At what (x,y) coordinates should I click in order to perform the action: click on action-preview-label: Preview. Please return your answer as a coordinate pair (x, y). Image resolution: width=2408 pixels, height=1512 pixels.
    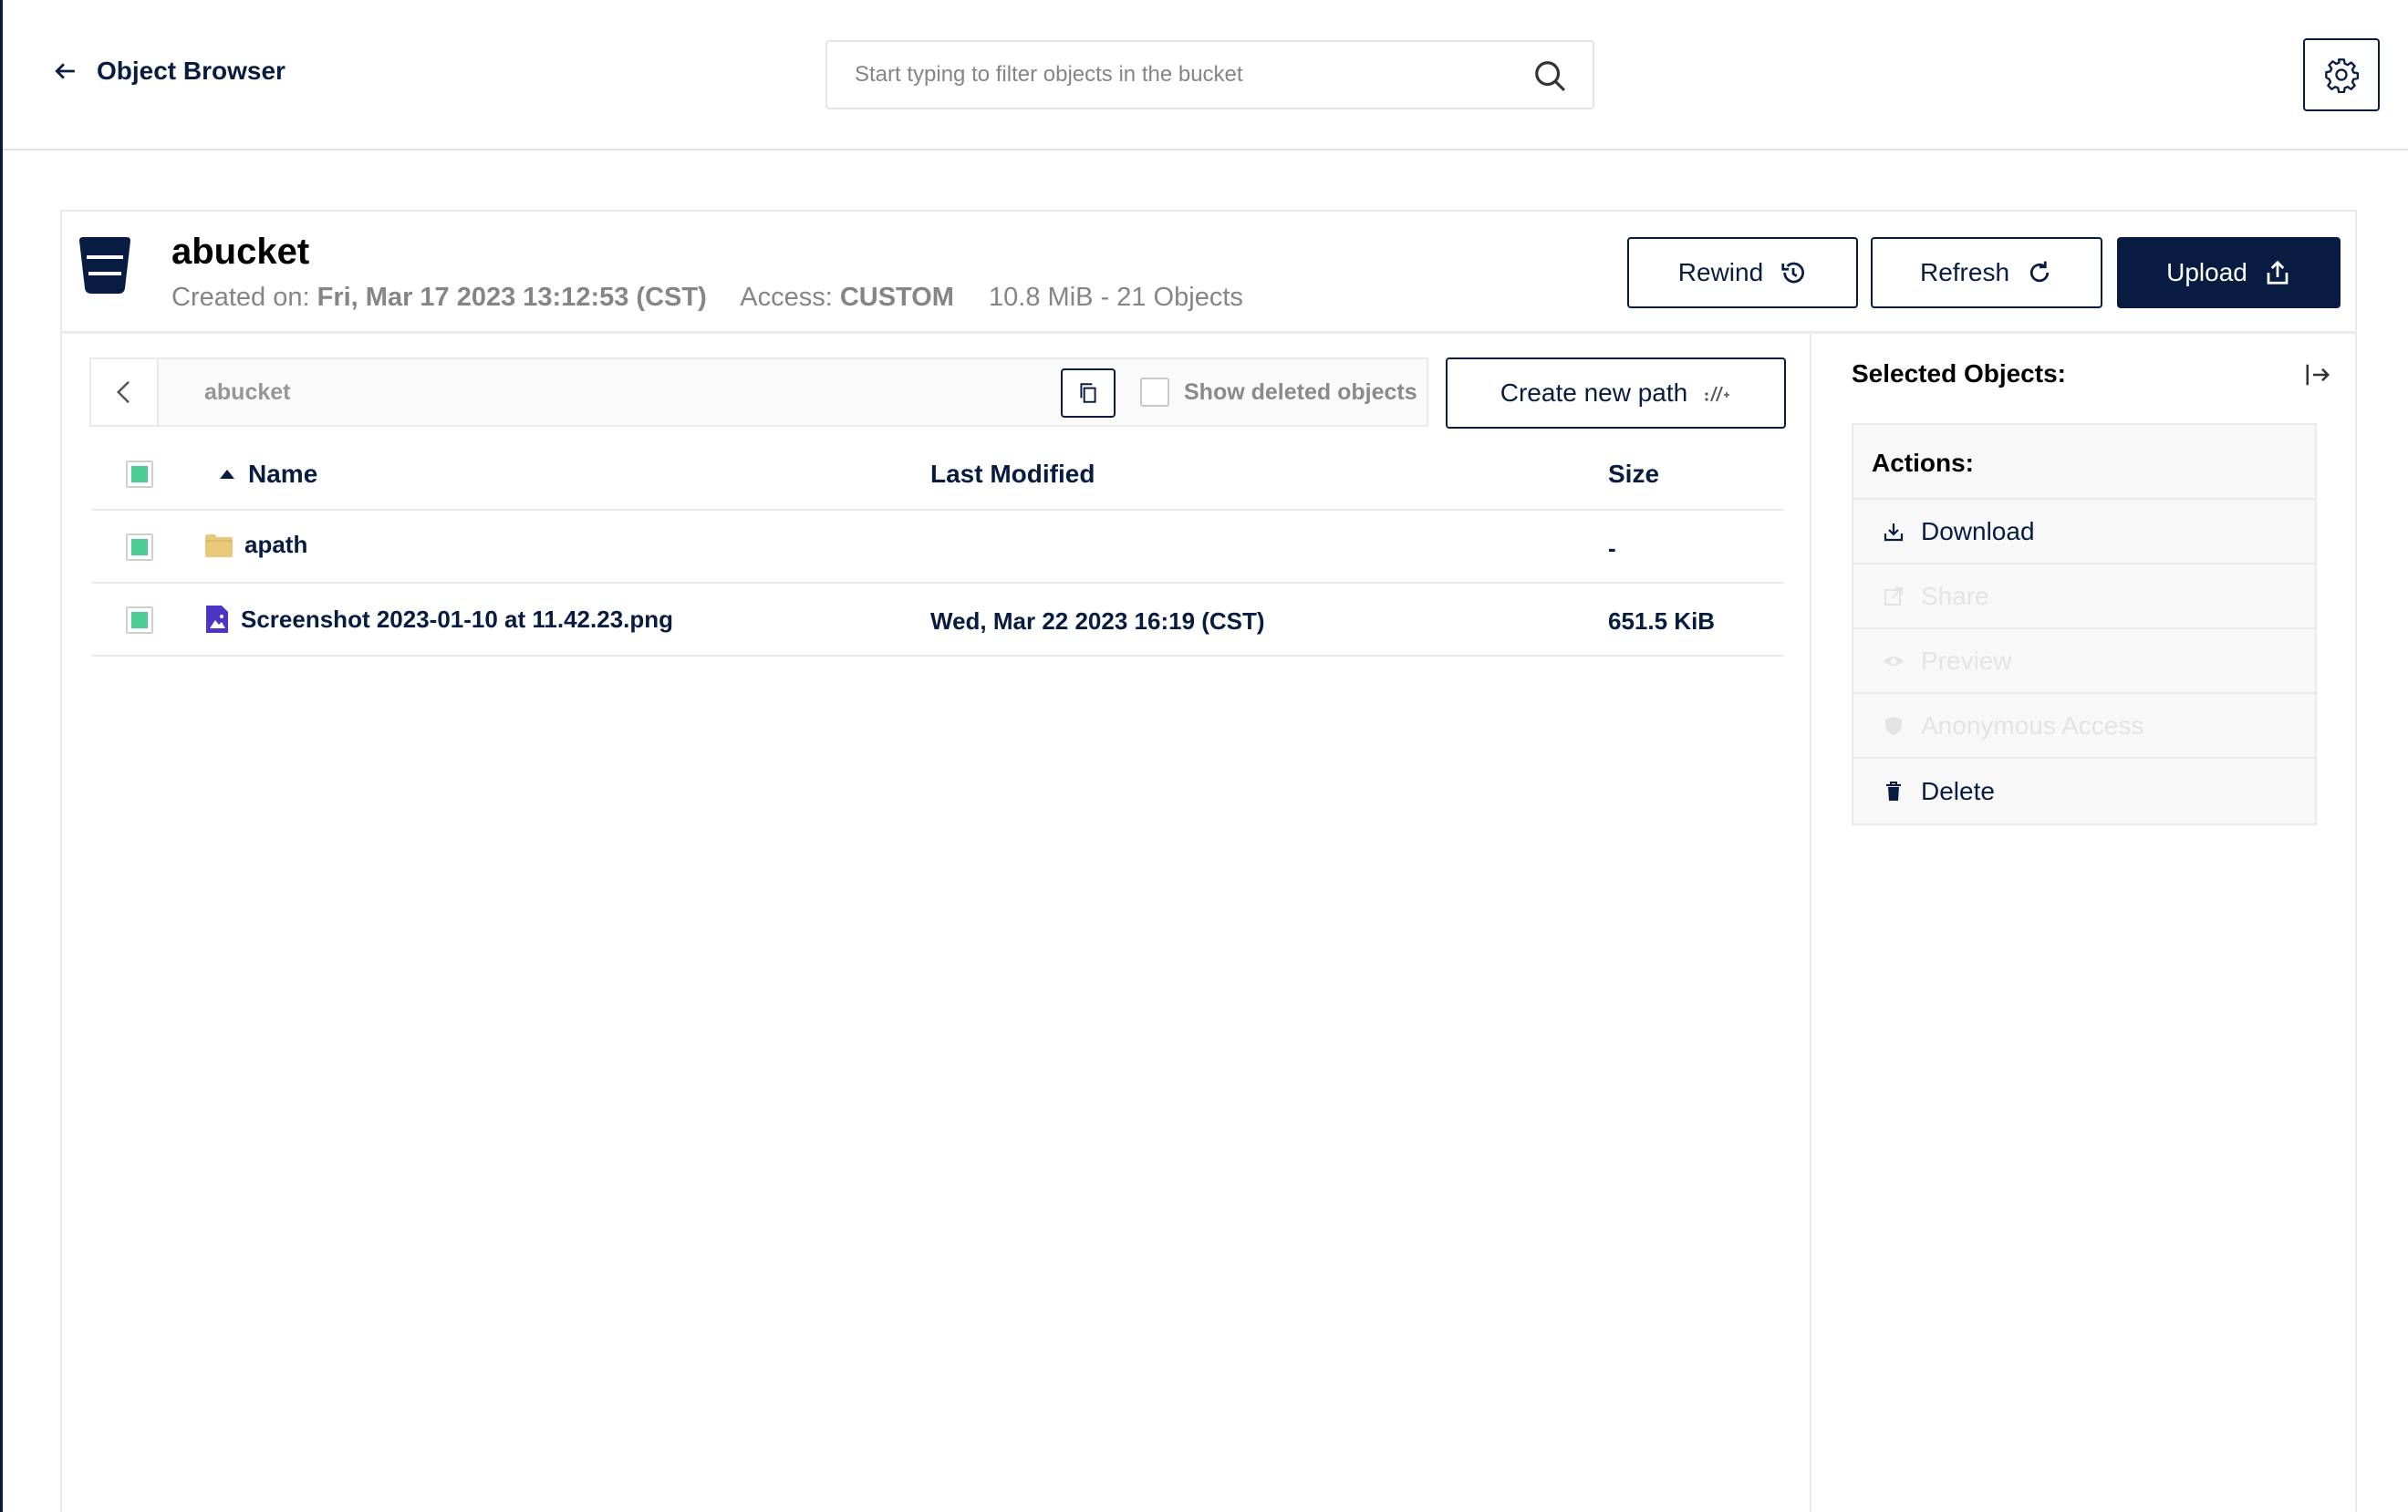
    Looking at the image, I should click on (1967, 660).